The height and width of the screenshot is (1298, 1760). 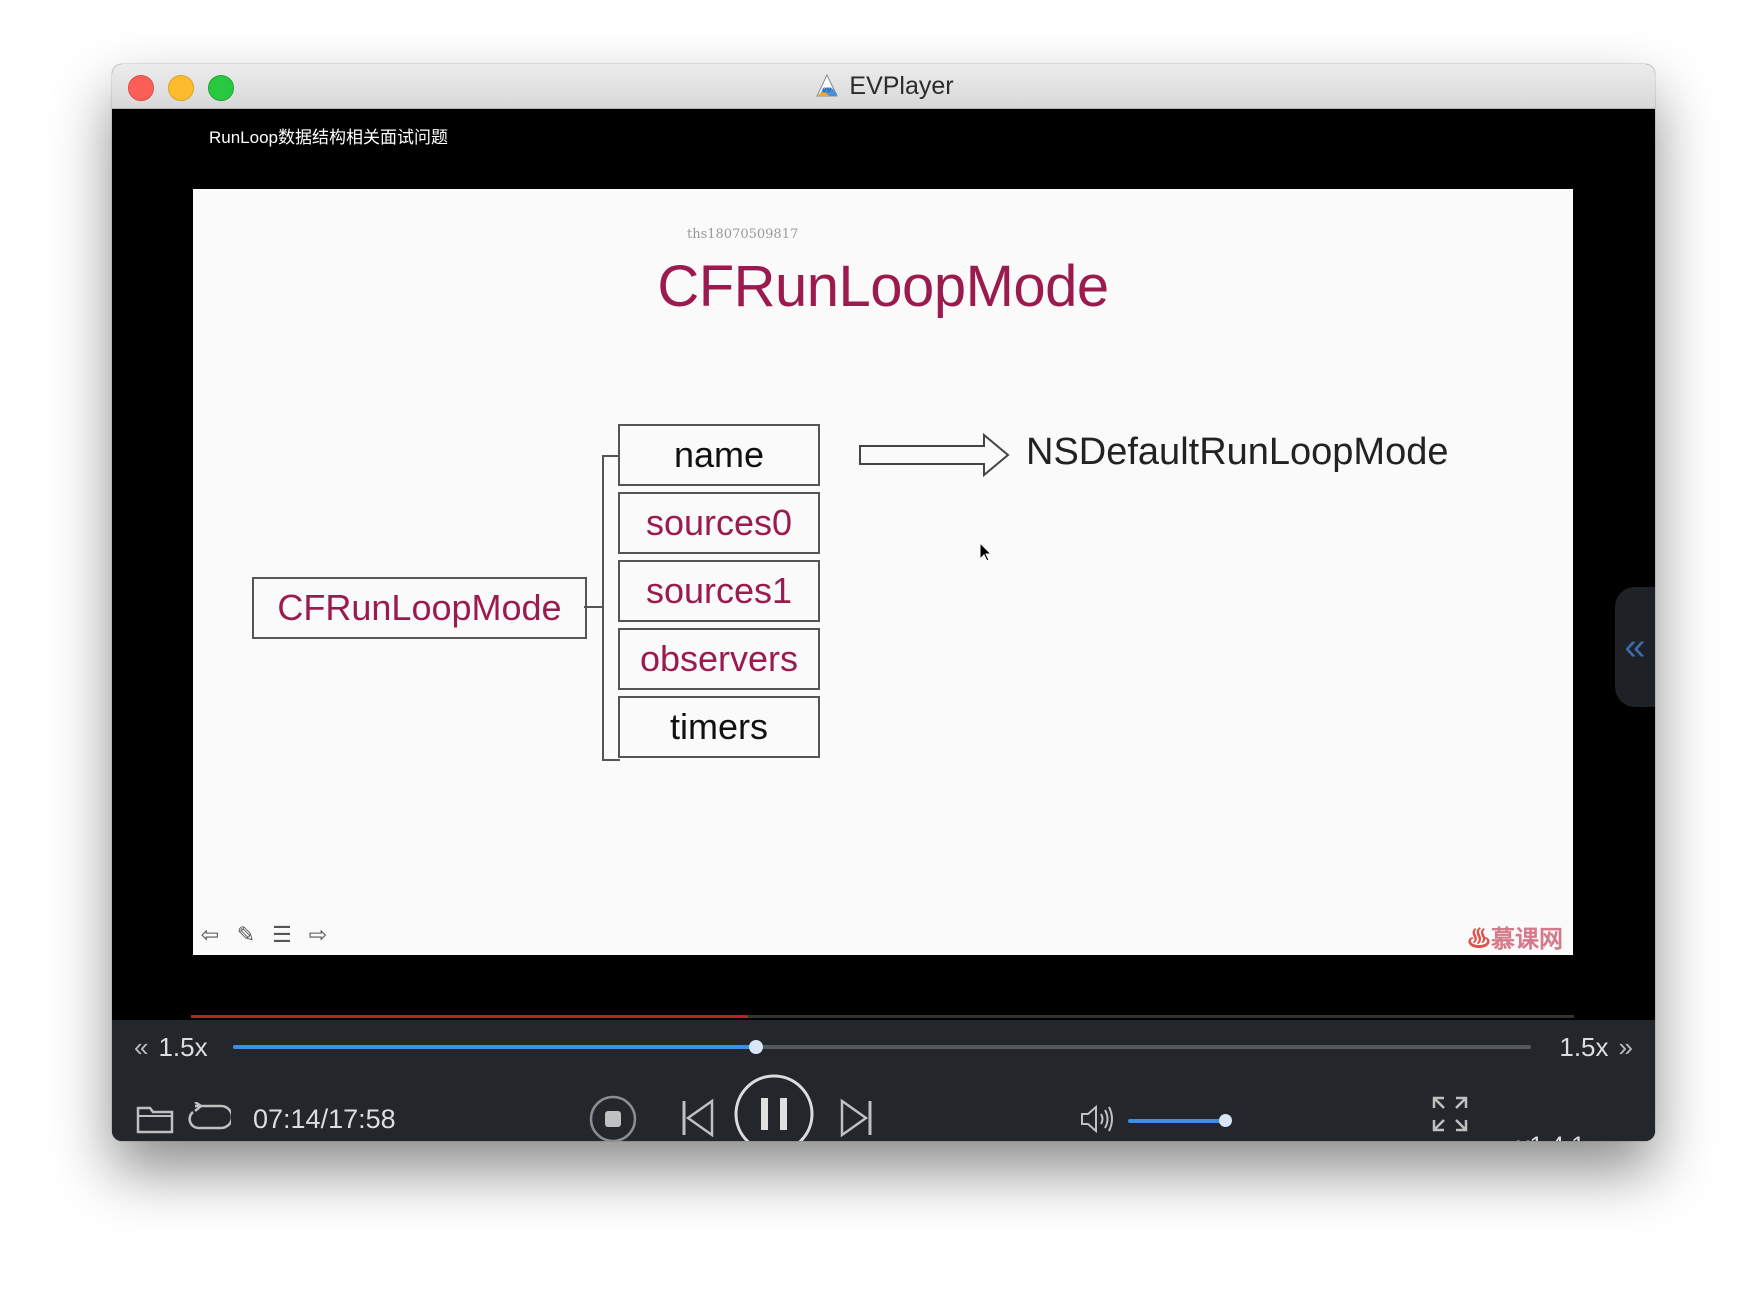 What do you see at coordinates (1626, 1047) in the screenshot?
I see `speed-up-icon: »` at bounding box center [1626, 1047].